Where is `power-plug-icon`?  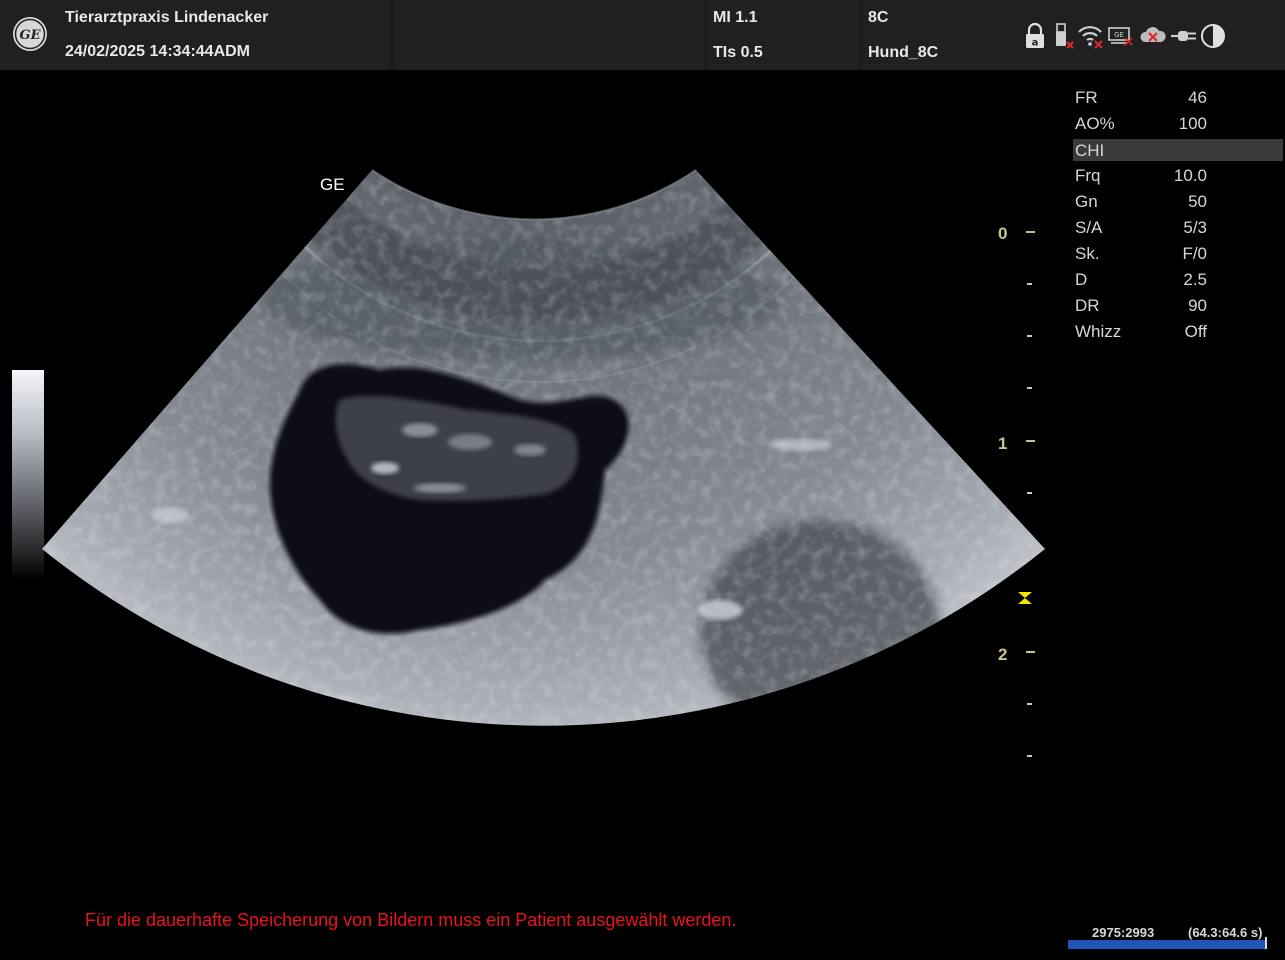 power-plug-icon is located at coordinates (1185, 36).